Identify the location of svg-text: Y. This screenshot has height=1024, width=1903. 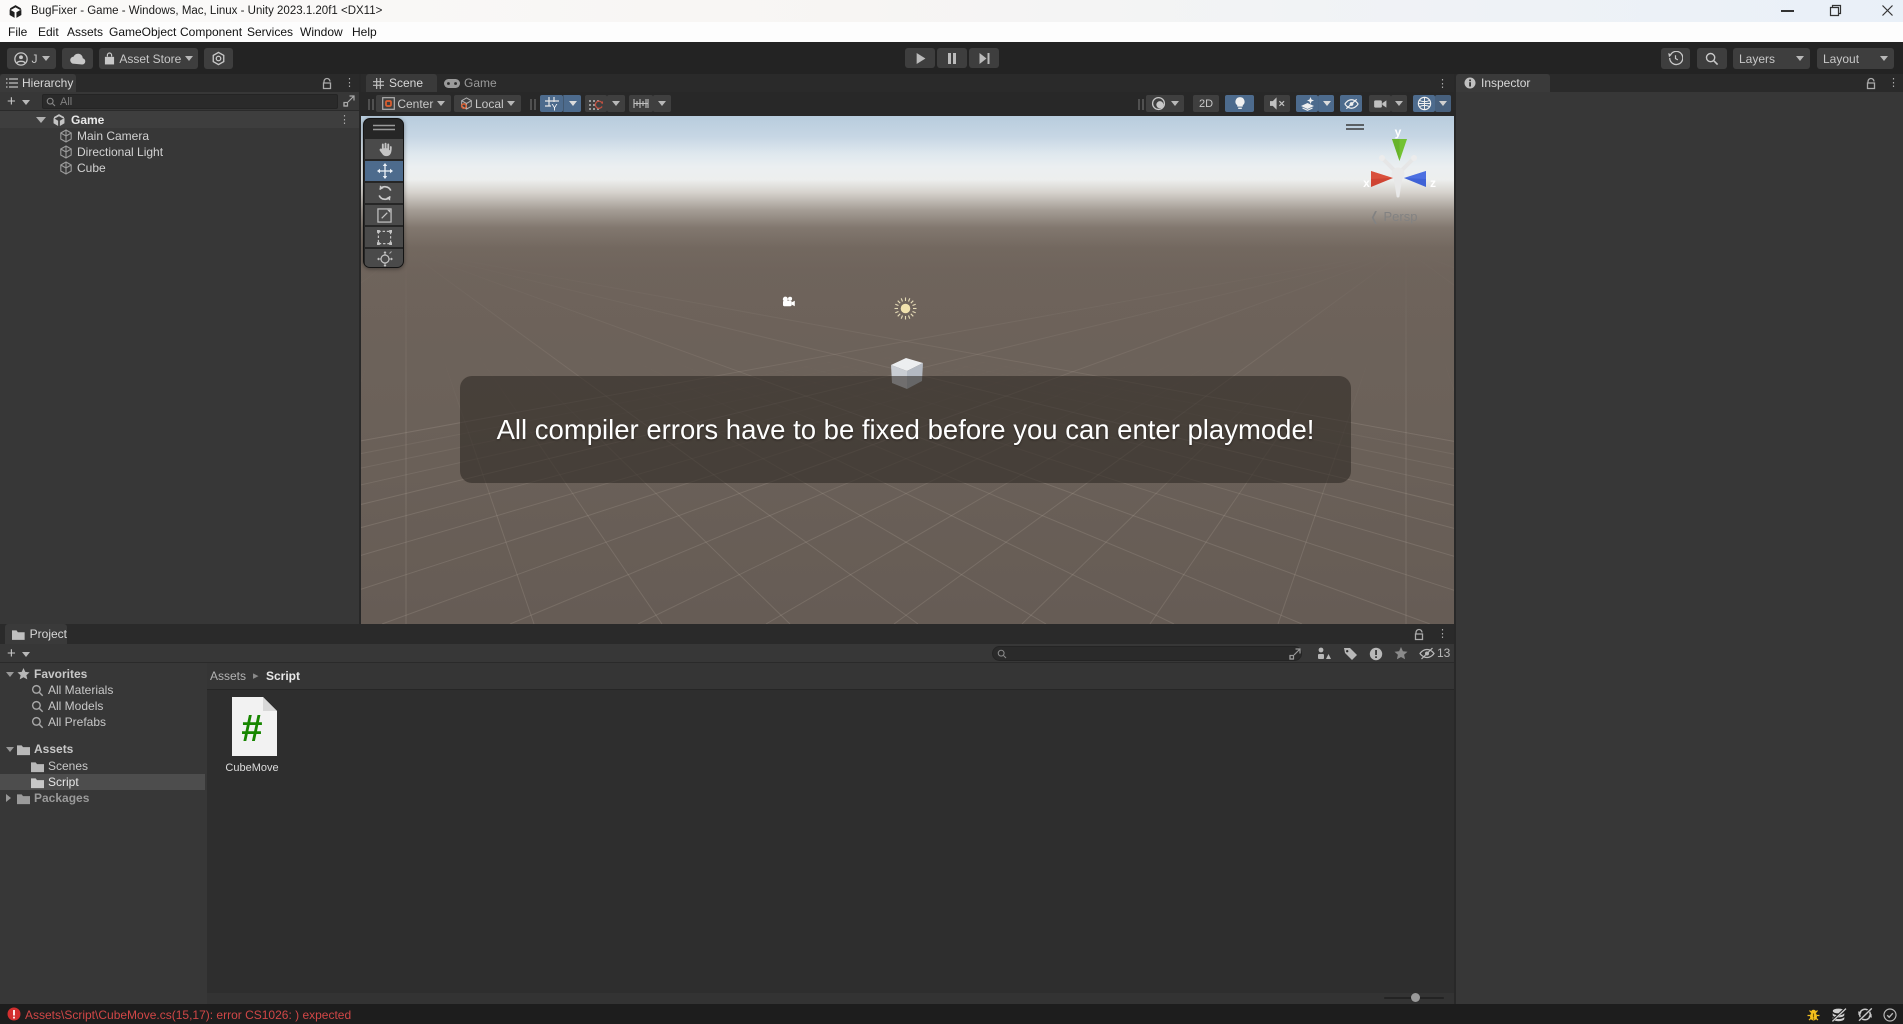
(554, 106).